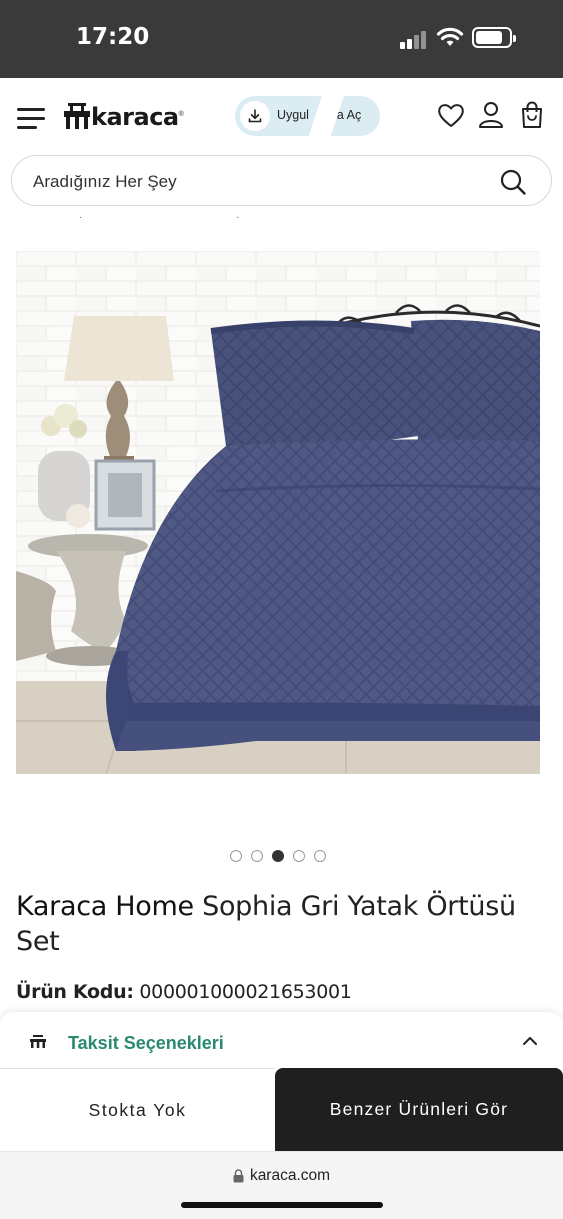 This screenshot has height=1219, width=563. What do you see at coordinates (255, 116) in the screenshot?
I see `download-icon` at bounding box center [255, 116].